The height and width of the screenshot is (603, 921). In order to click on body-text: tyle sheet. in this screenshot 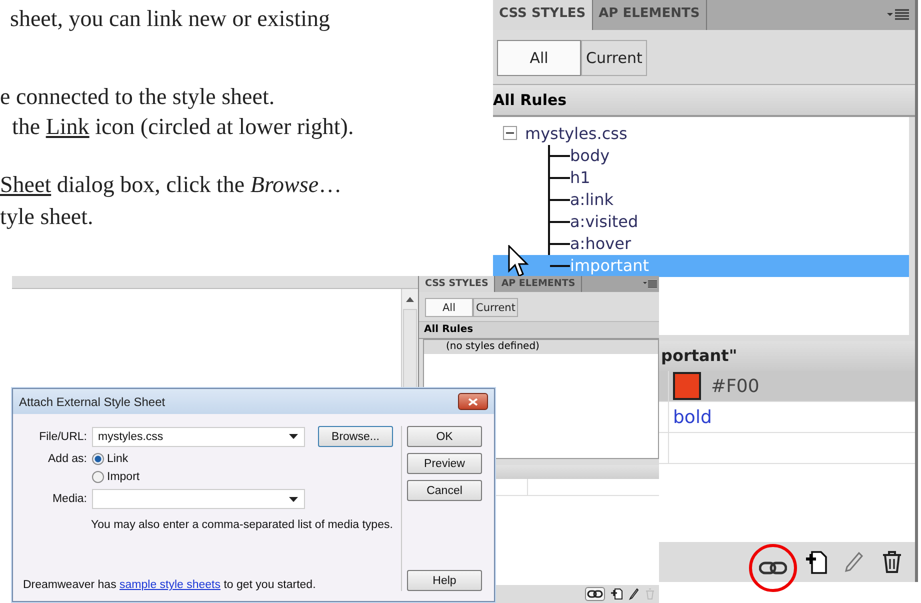, I will do `click(47, 217)`.